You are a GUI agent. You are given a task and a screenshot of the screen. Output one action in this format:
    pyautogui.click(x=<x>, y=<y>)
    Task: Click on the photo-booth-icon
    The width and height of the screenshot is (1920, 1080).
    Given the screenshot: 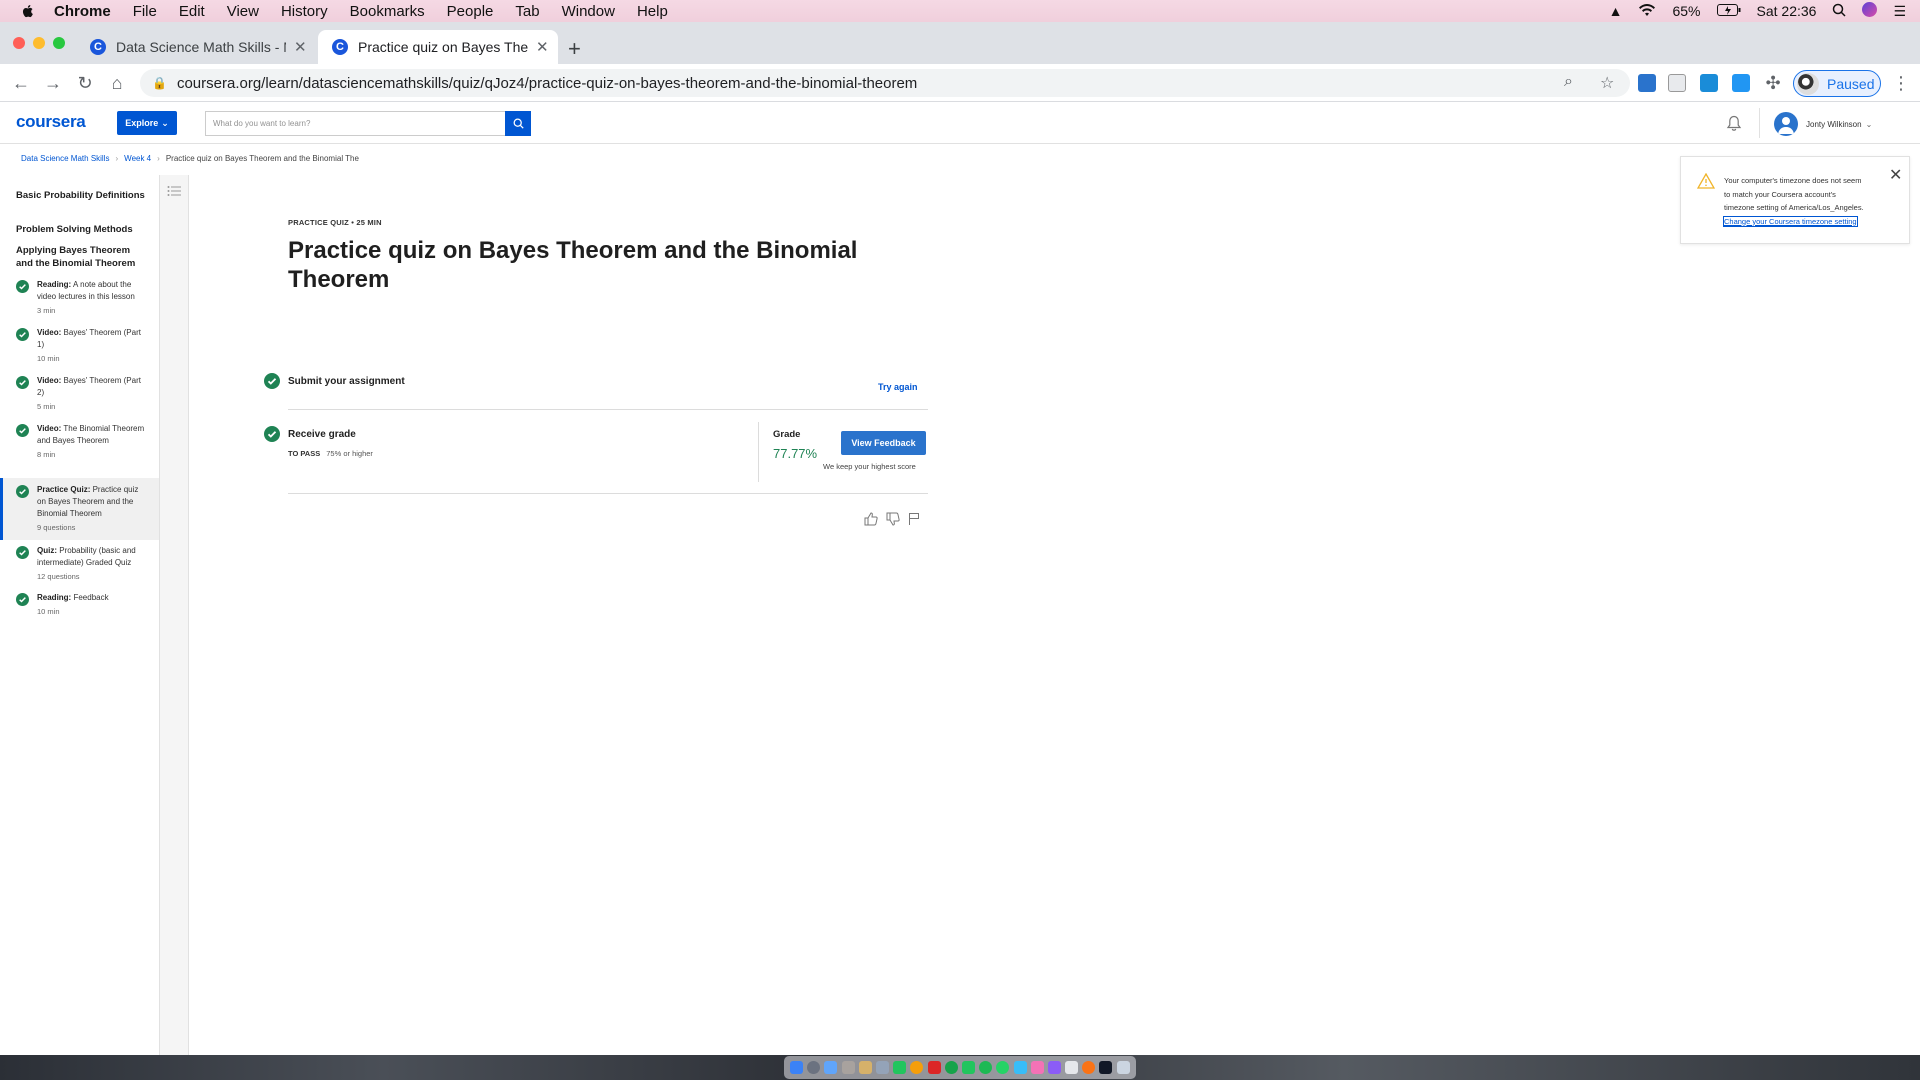 What is the action you would take?
    pyautogui.click(x=1037, y=1067)
    